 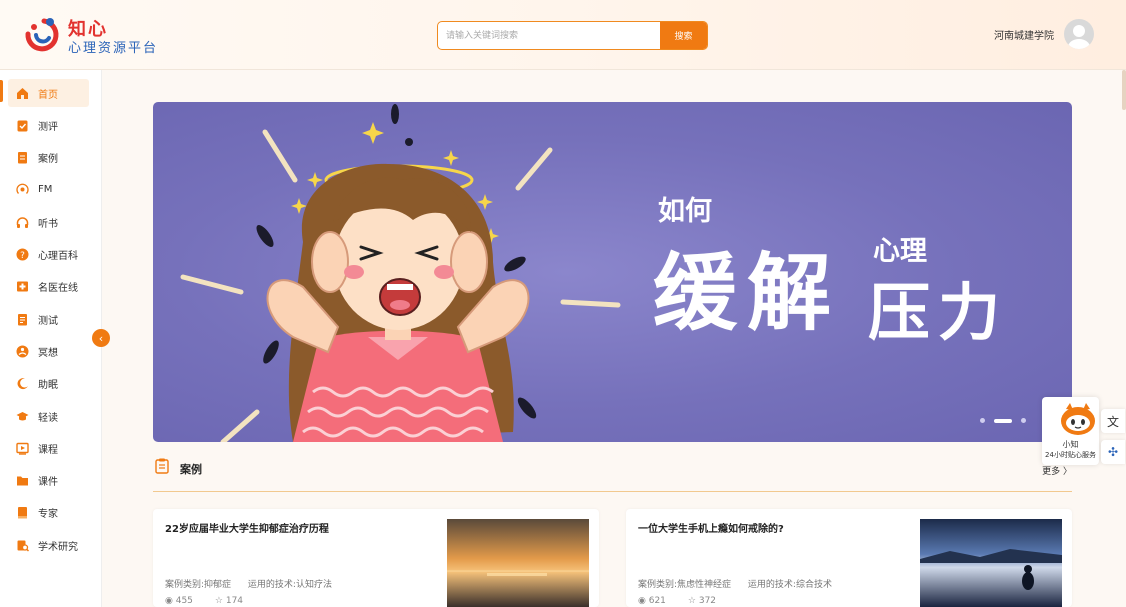 What do you see at coordinates (683, 35) in the screenshot?
I see `search-button: 搜索` at bounding box center [683, 35].